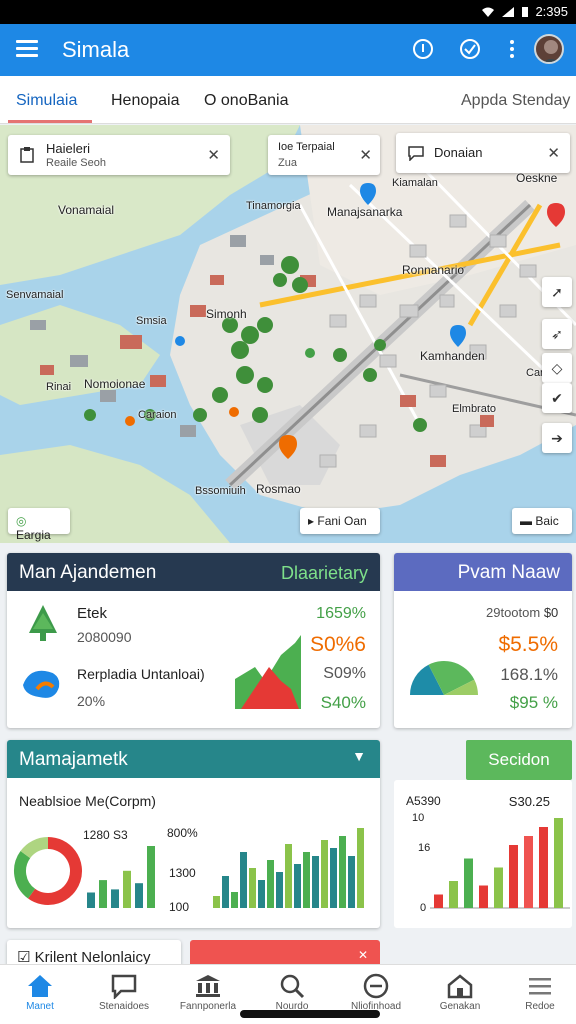 This screenshot has width=576, height=1024. I want to click on section-bar-chart, so click(500, 863).